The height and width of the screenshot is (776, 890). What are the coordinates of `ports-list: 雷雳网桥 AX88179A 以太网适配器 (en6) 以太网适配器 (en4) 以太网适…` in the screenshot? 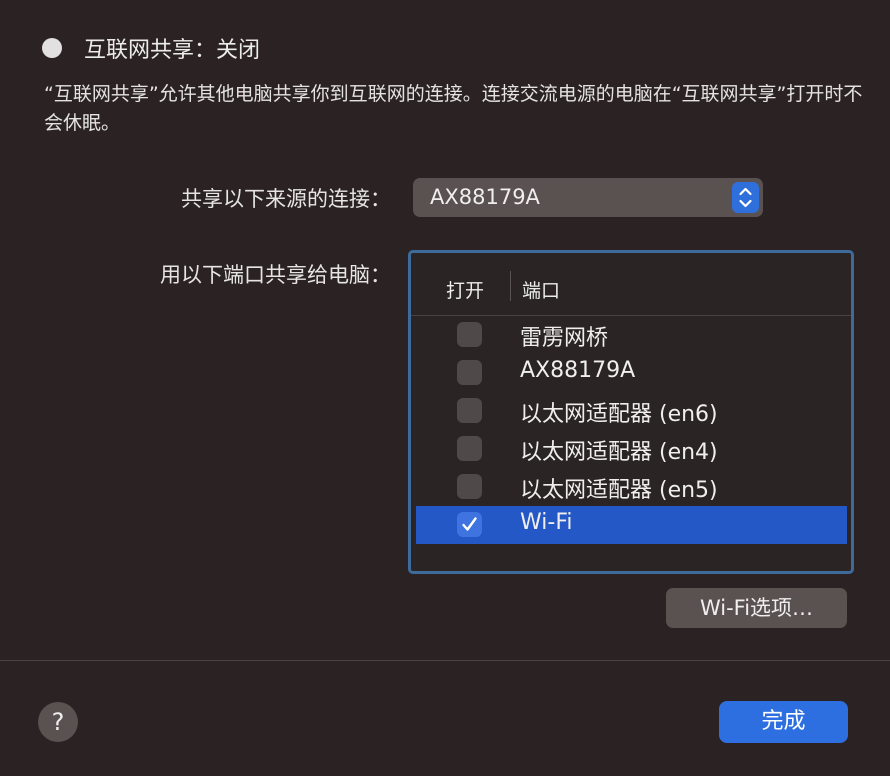 It's located at (631, 430).